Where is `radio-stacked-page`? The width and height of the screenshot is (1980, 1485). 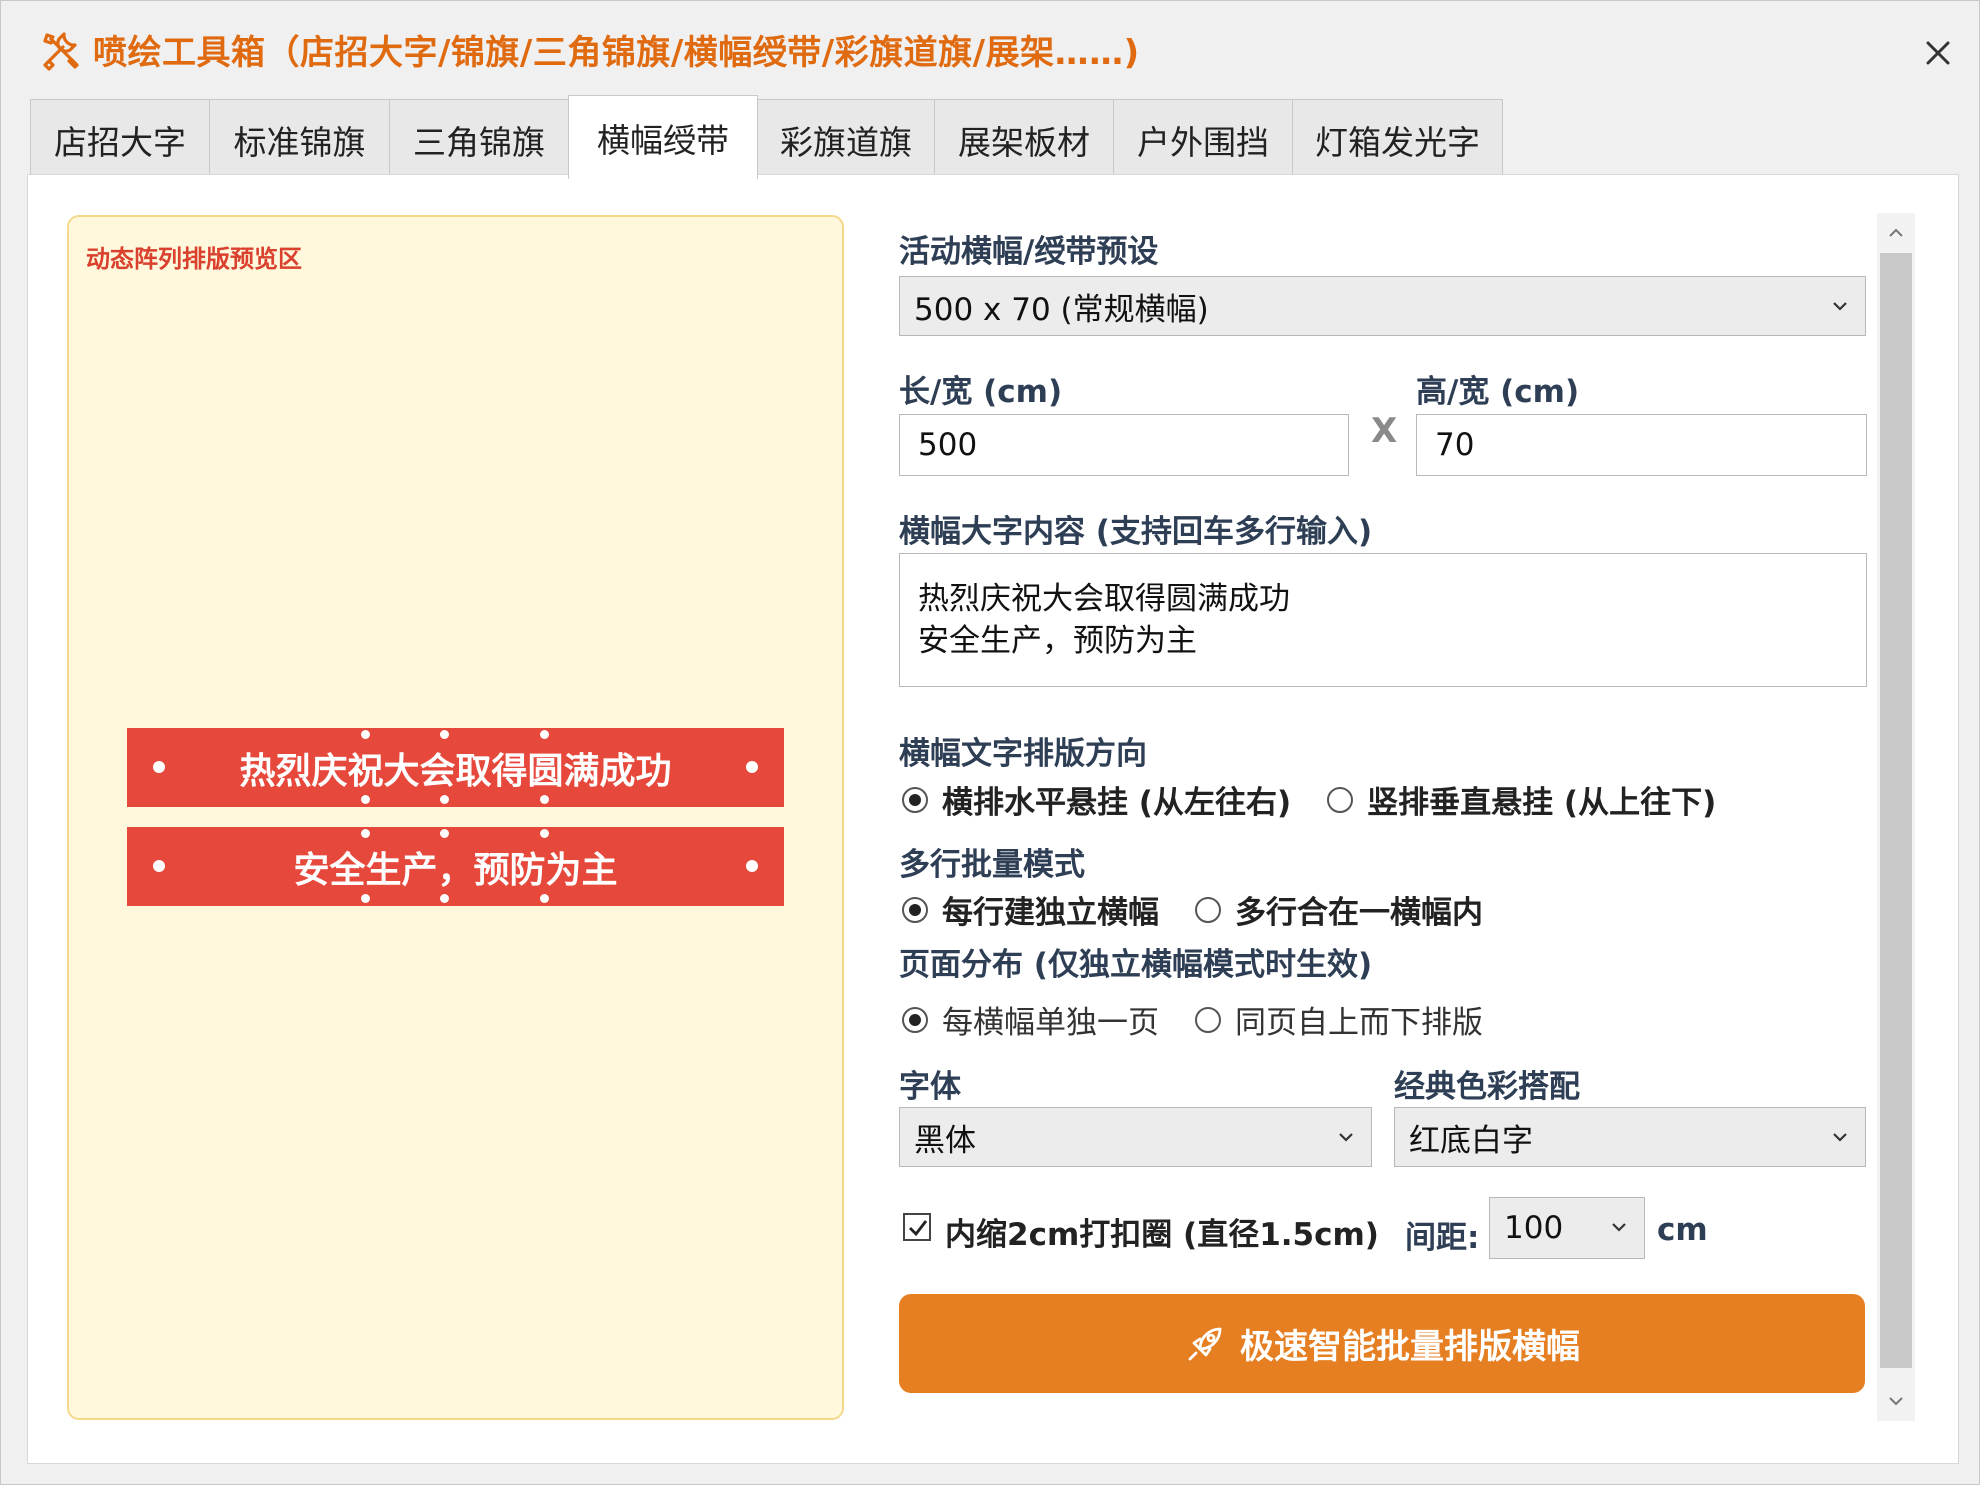
radio-stacked-page is located at coordinates (1208, 1019).